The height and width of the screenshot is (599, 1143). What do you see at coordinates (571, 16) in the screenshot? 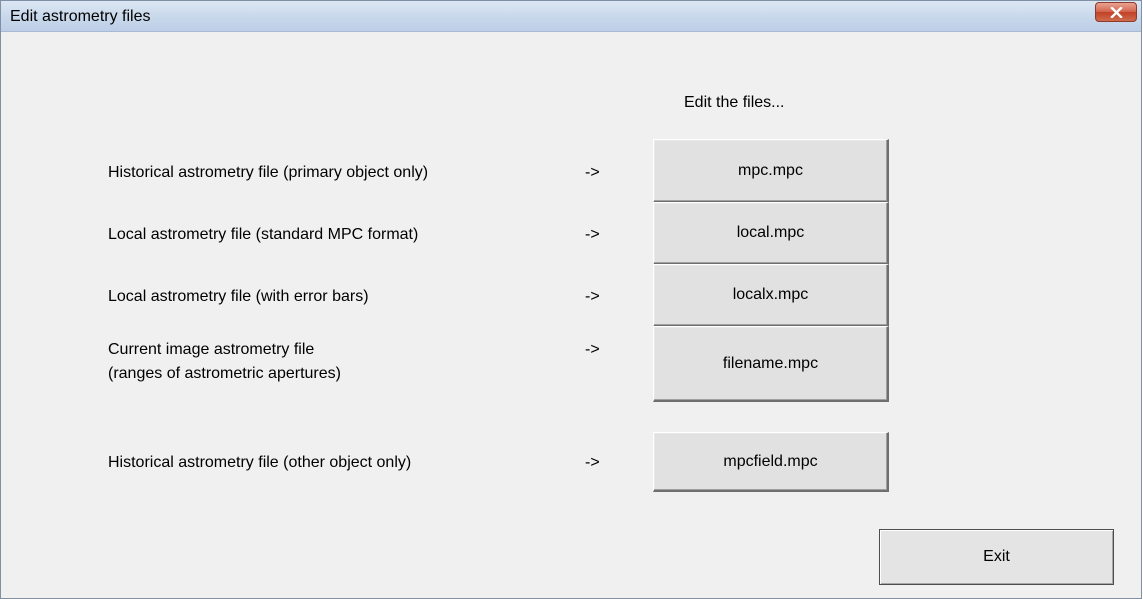
I see `title-bar: Edit astrometry files` at bounding box center [571, 16].